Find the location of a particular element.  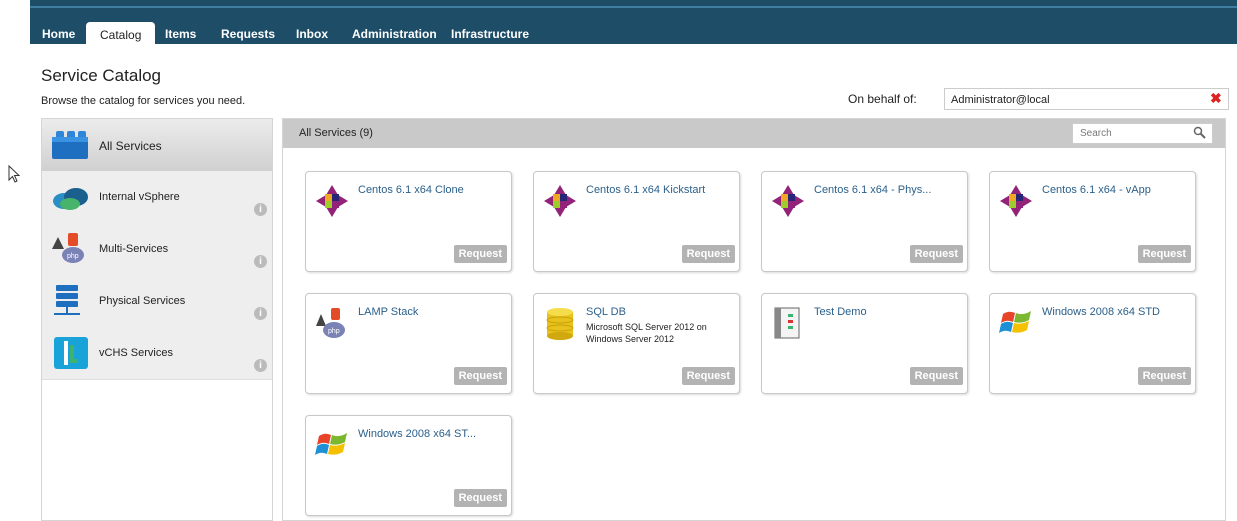

service-card-centos-vapp: Centos 6.1 x64 - vApp Request is located at coordinates (1092, 221).